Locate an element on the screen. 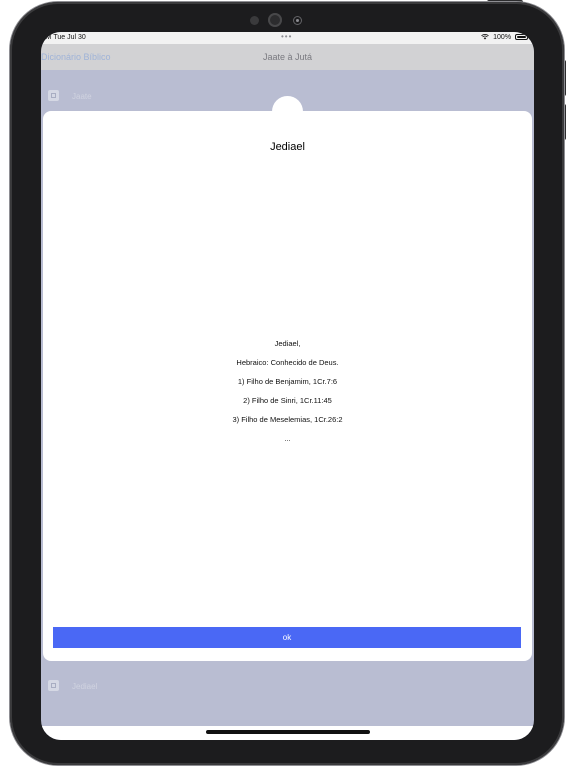 Image resolution: width=576 pixels, height=768 pixels. navigation-bar: Dicionário Bíblico Jaate à Jutá is located at coordinates (287, 57).